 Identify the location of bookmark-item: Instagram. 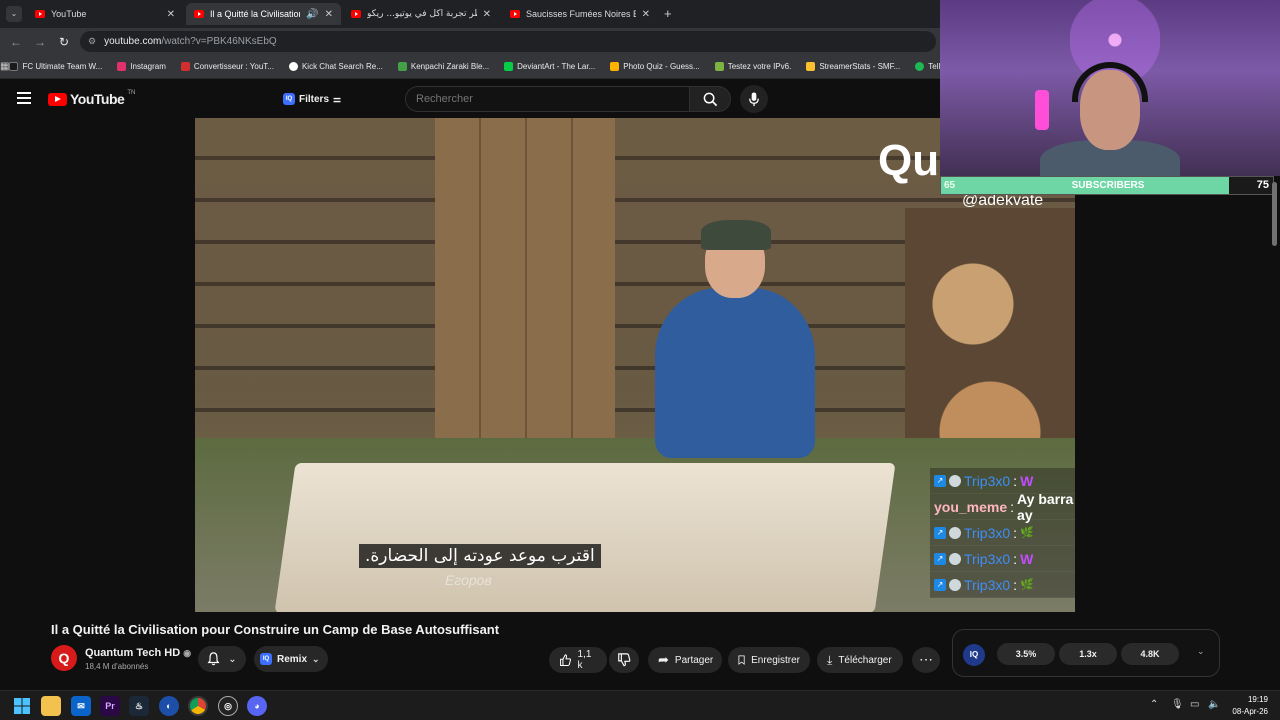
(141, 66).